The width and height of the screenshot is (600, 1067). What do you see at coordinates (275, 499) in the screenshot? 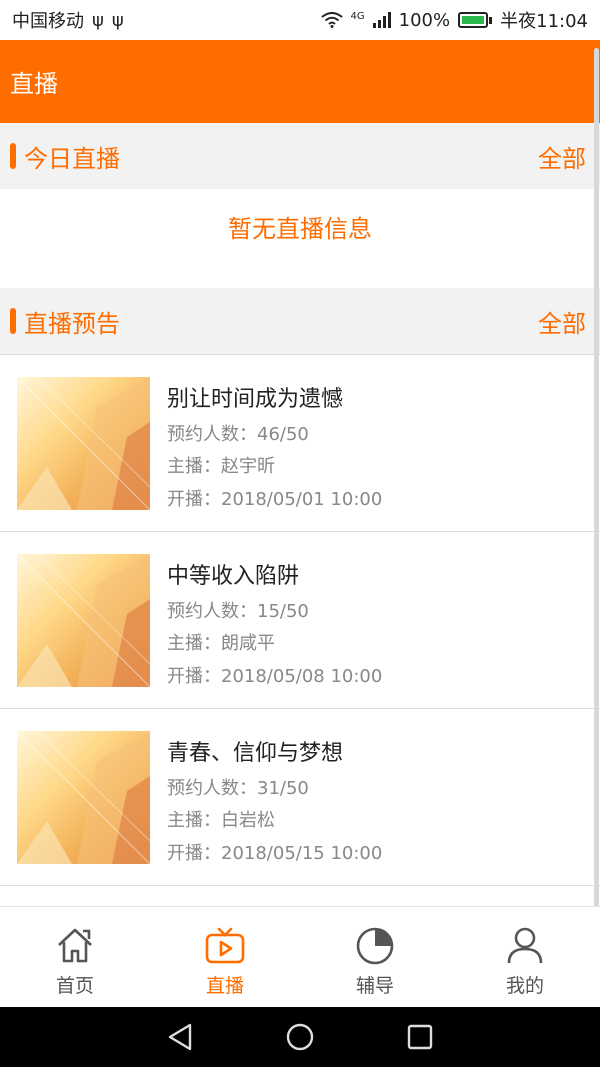
I see `start-time: 开播：2018/05/01 10:00` at bounding box center [275, 499].